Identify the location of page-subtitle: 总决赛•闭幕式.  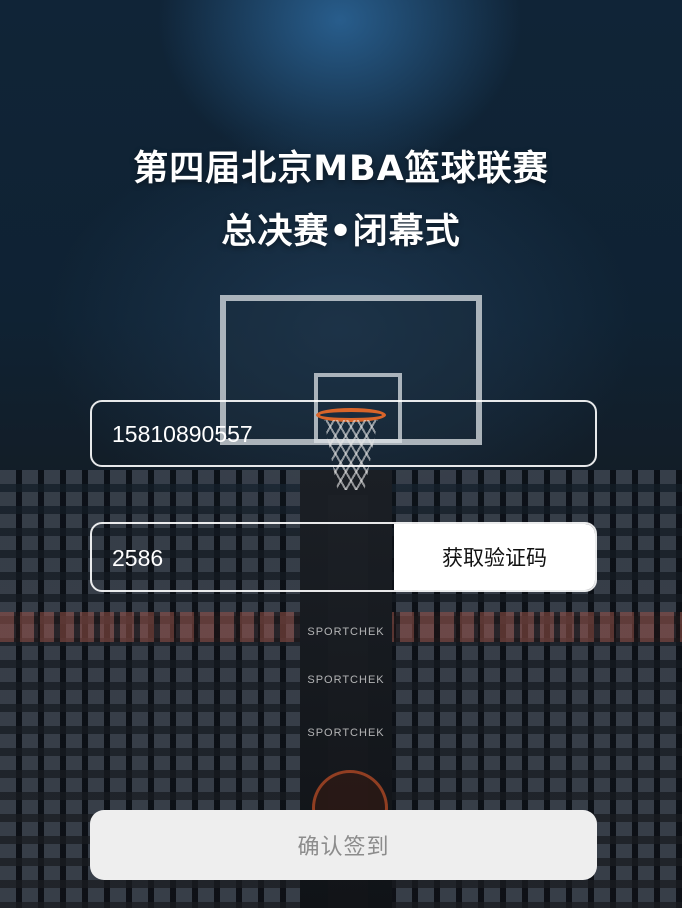
(341, 232).